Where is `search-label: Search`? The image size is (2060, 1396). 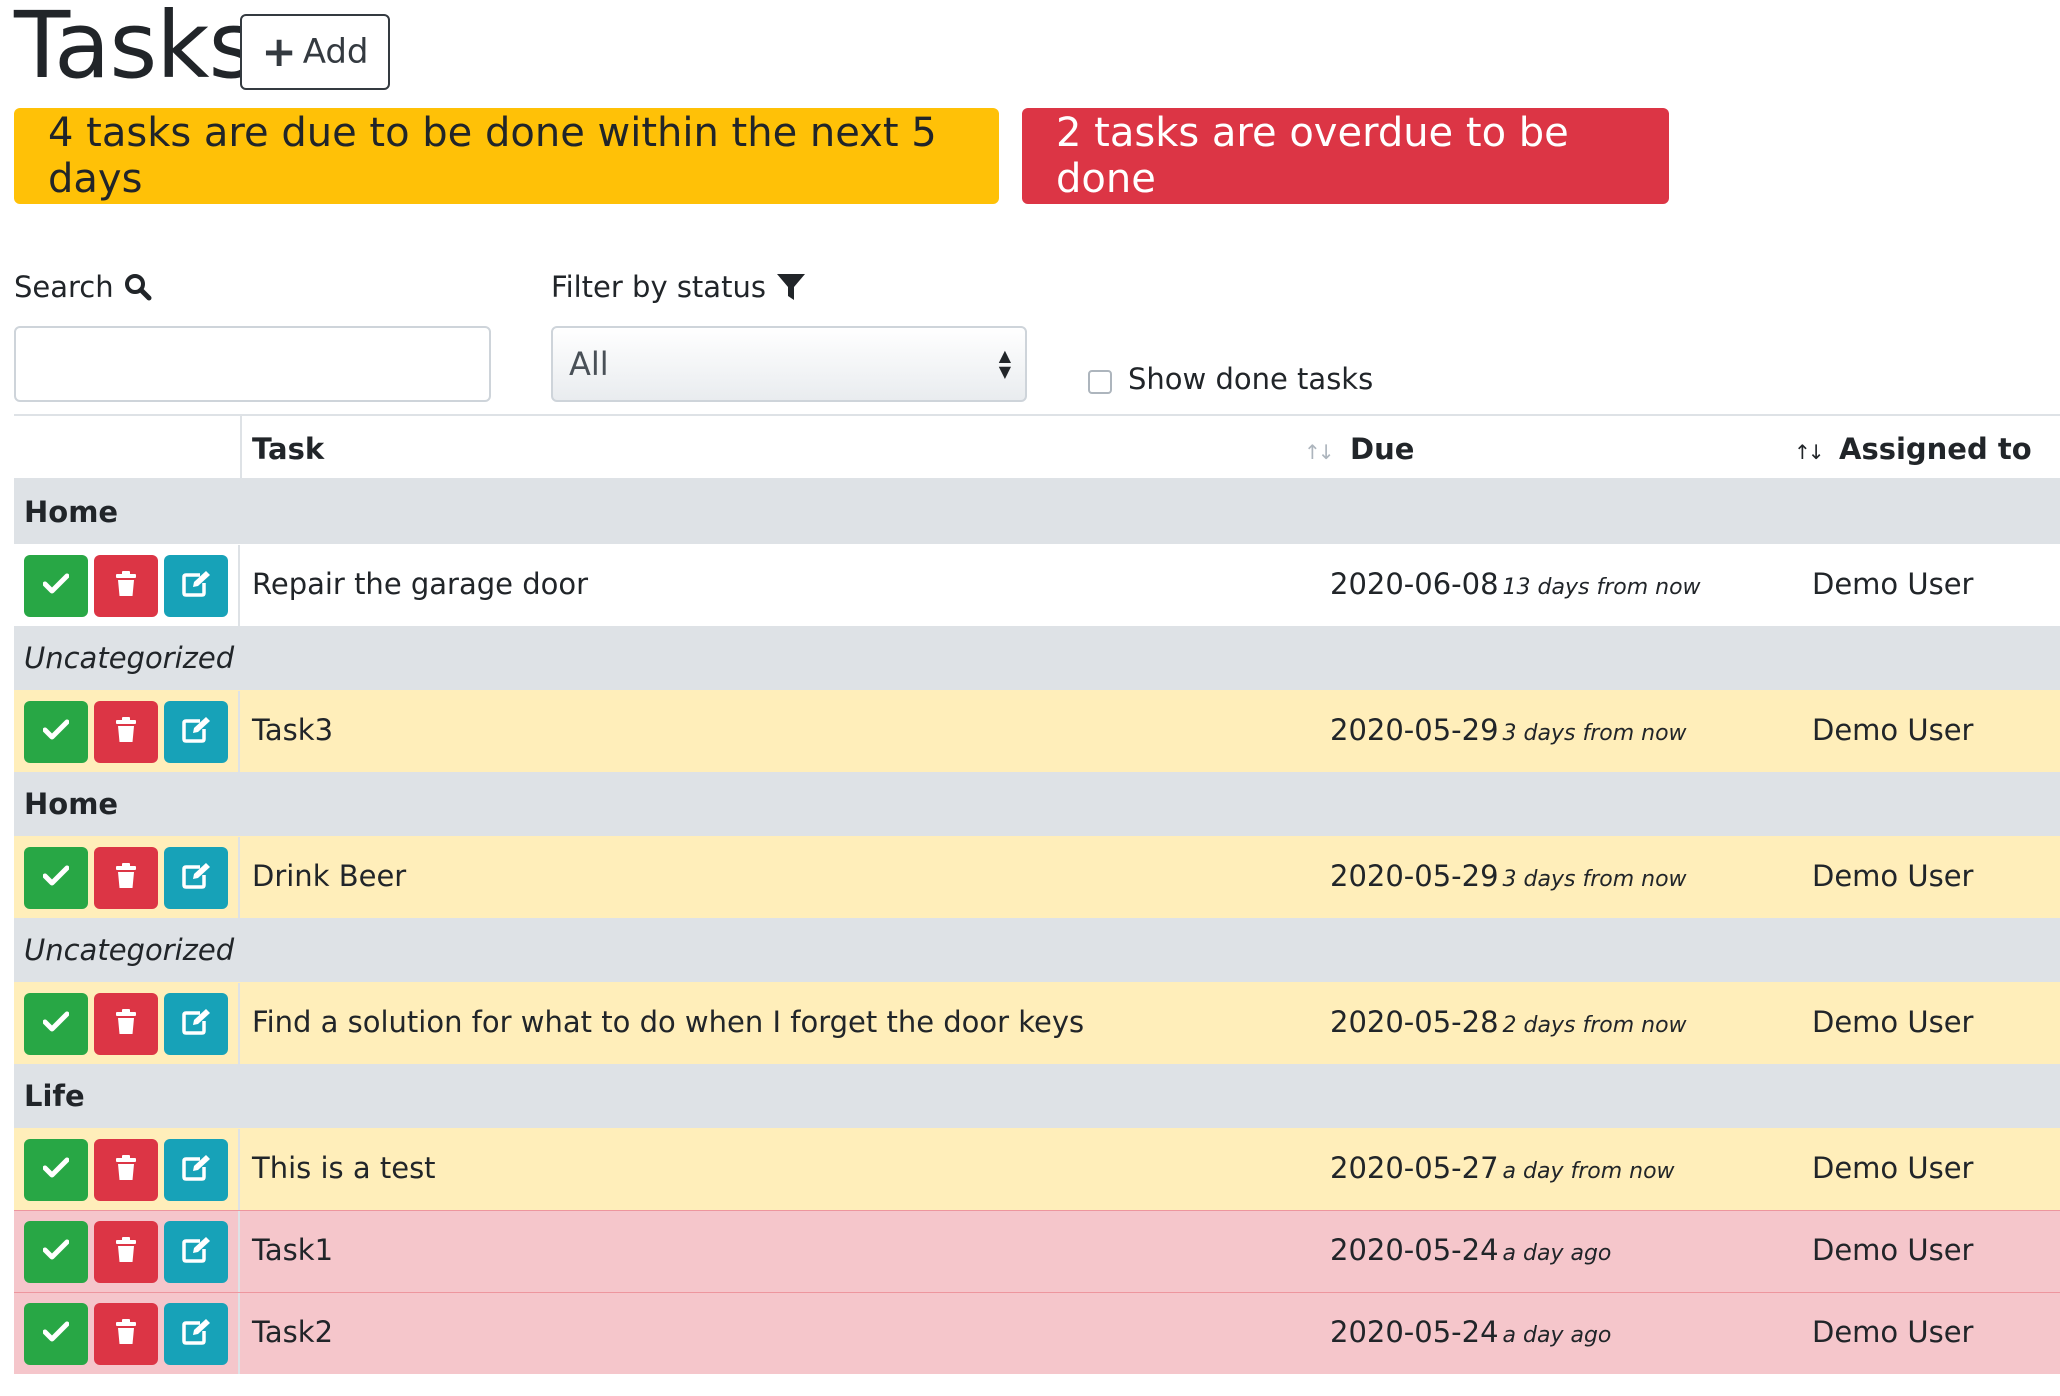
search-label: Search is located at coordinates (64, 287).